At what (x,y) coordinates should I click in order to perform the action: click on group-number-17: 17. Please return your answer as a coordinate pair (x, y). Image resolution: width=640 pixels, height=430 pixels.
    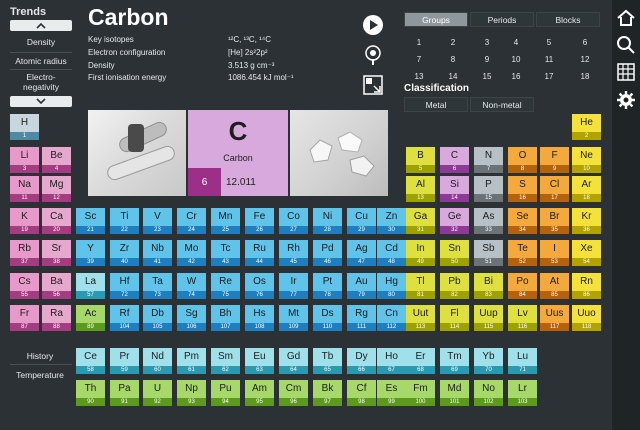
    Looking at the image, I should click on (549, 76).